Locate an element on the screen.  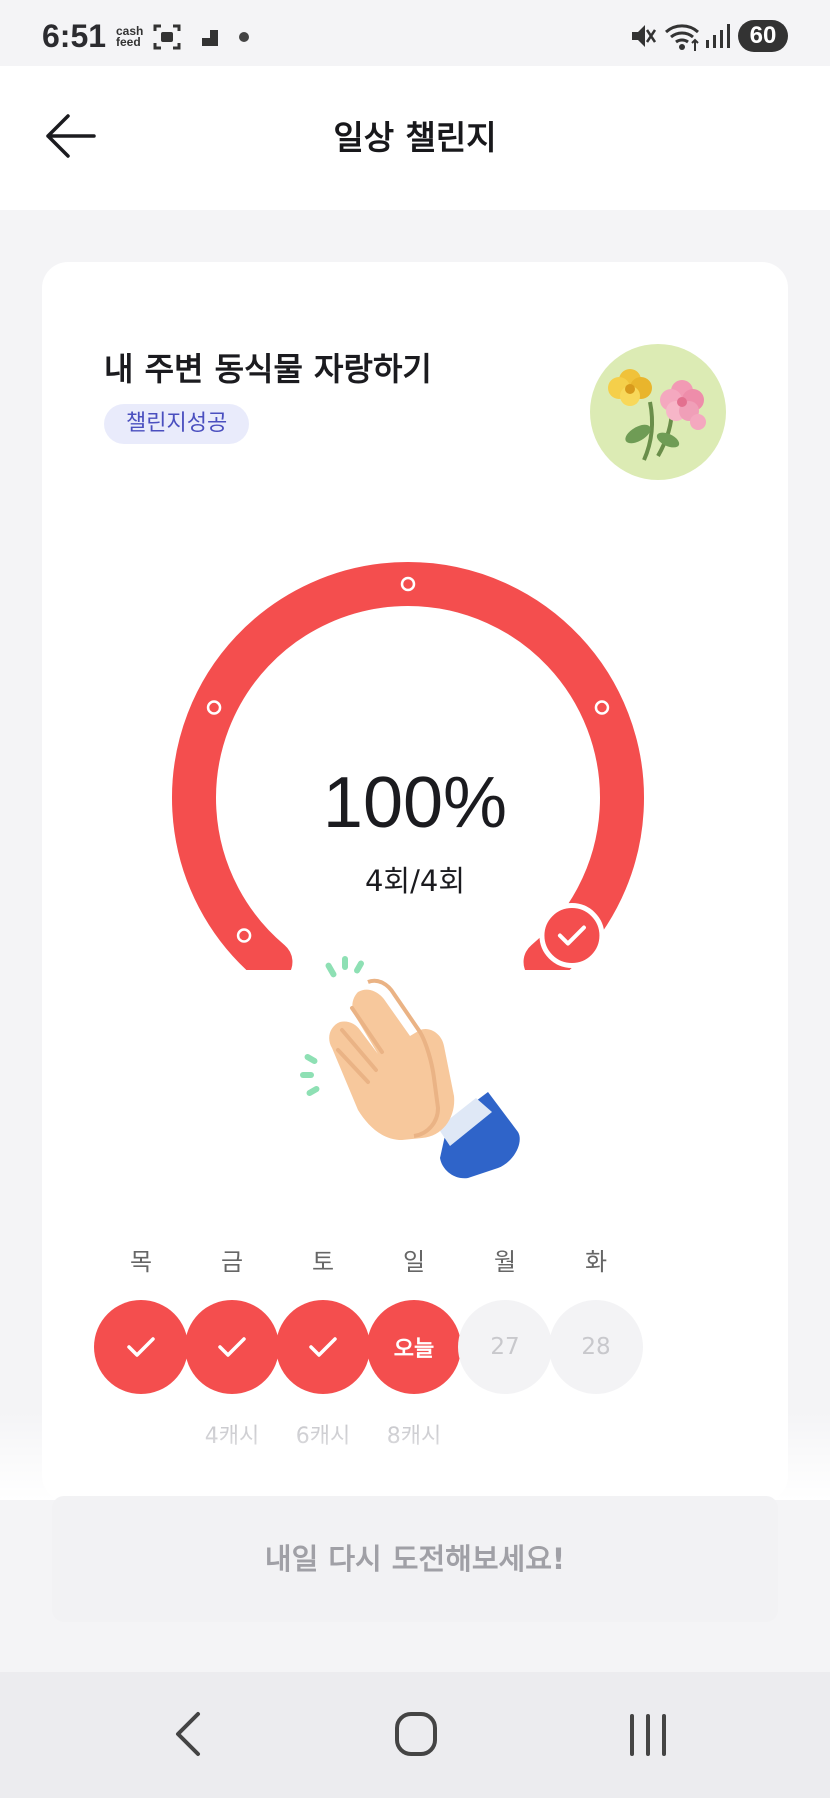
day-label: 일 is located at coordinates (414, 1262).